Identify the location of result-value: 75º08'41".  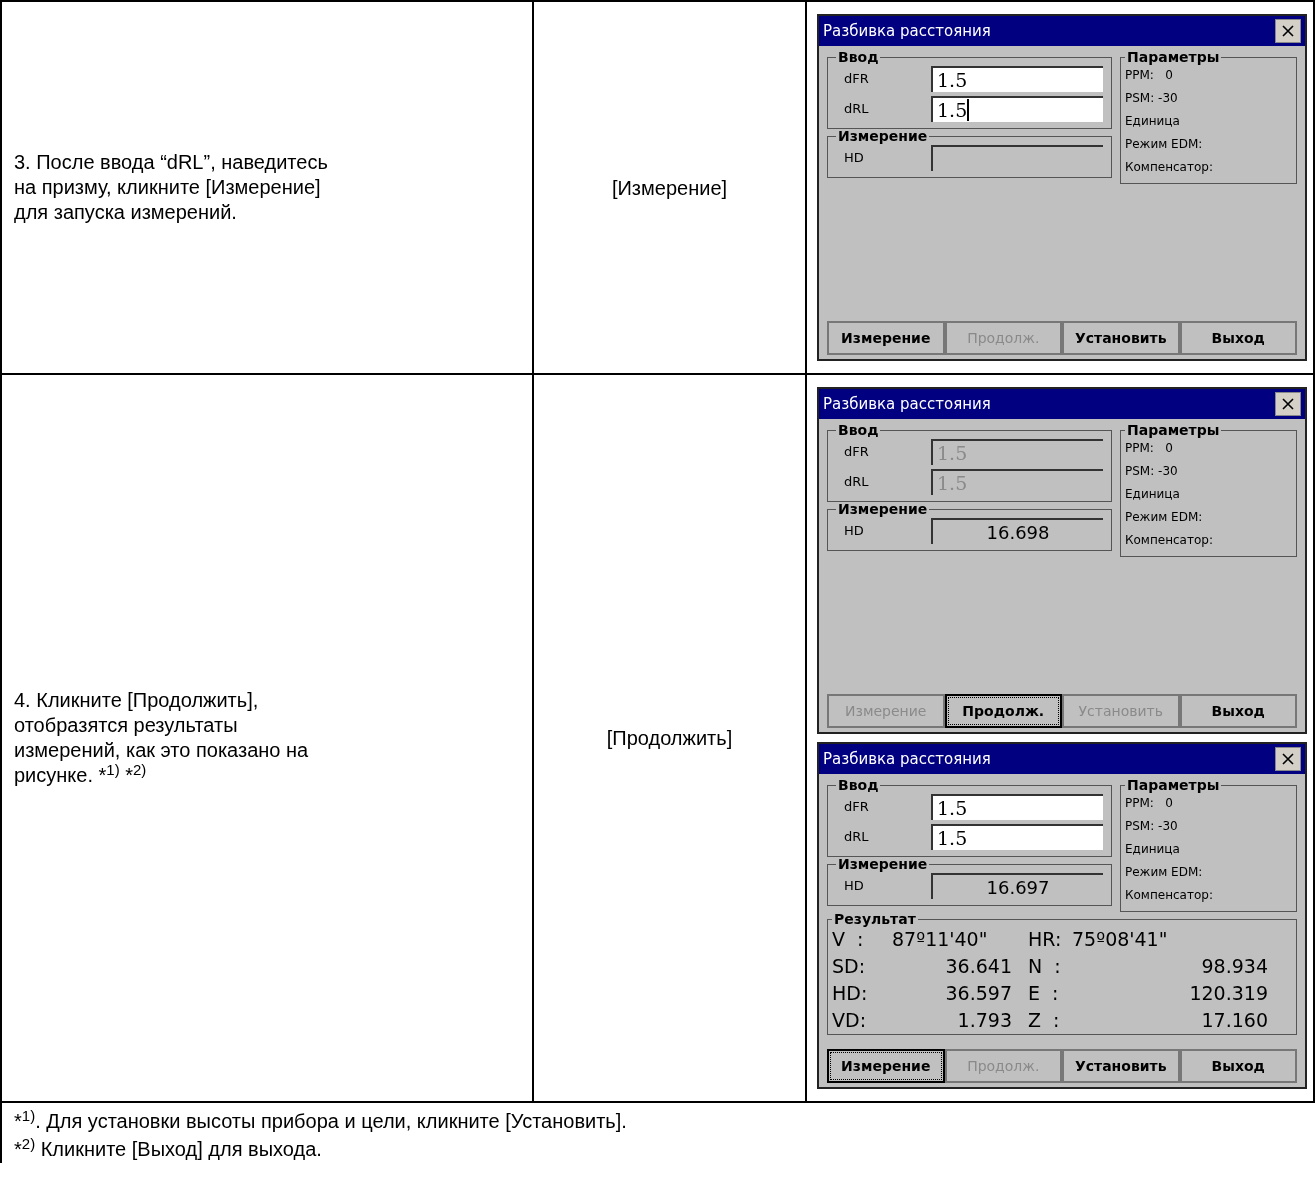
(1120, 939).